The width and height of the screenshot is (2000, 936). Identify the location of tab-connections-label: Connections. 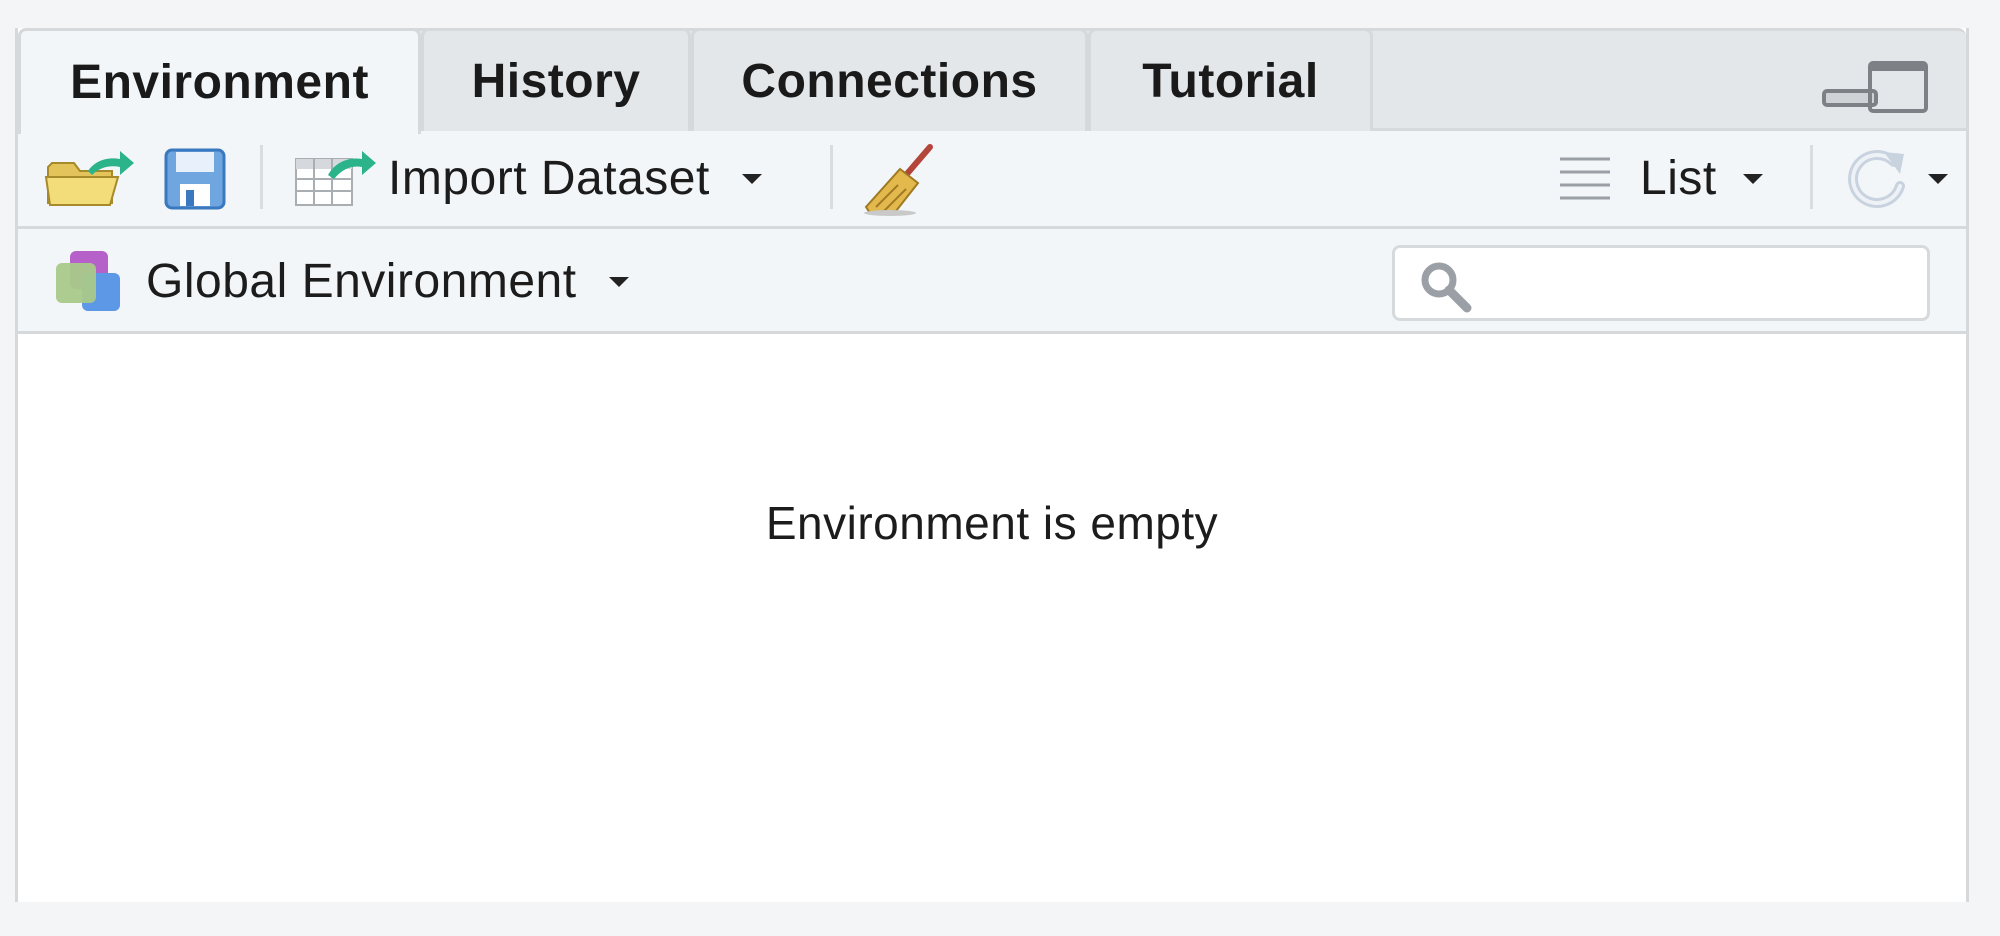
(889, 81).